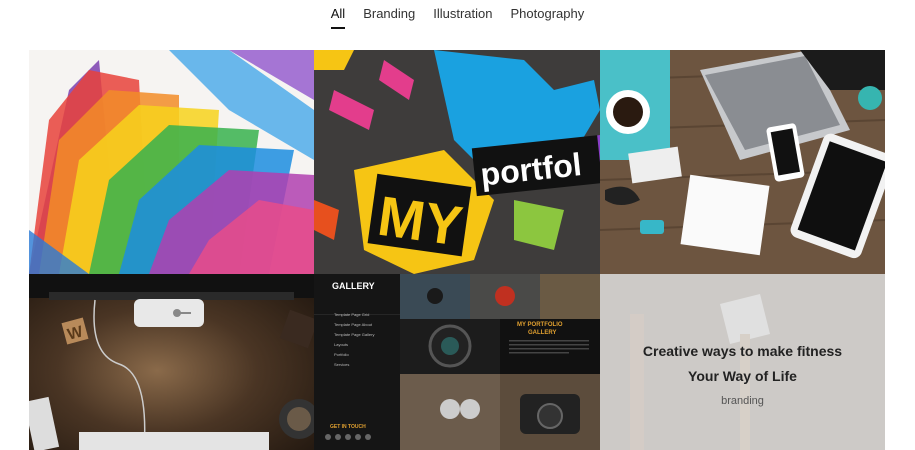 The image size is (915, 450). Describe the element at coordinates (341, 344) in the screenshot. I see `gallery-menu-item: Layouts` at that location.